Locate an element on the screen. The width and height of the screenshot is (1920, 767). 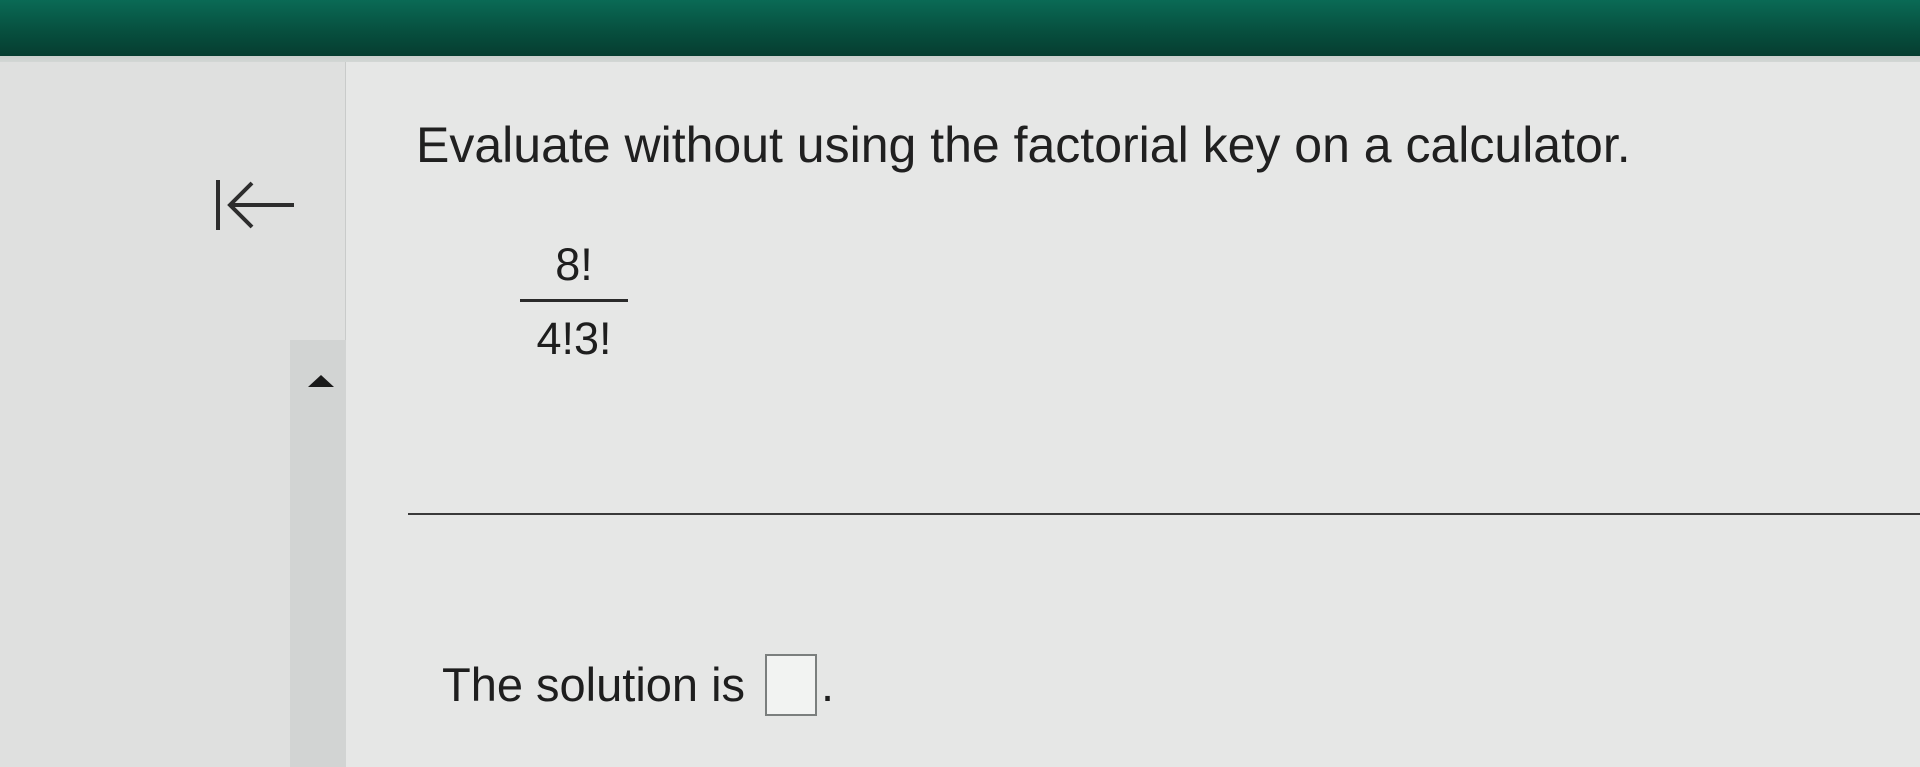
scroll-up-button is located at coordinates (321, 381).